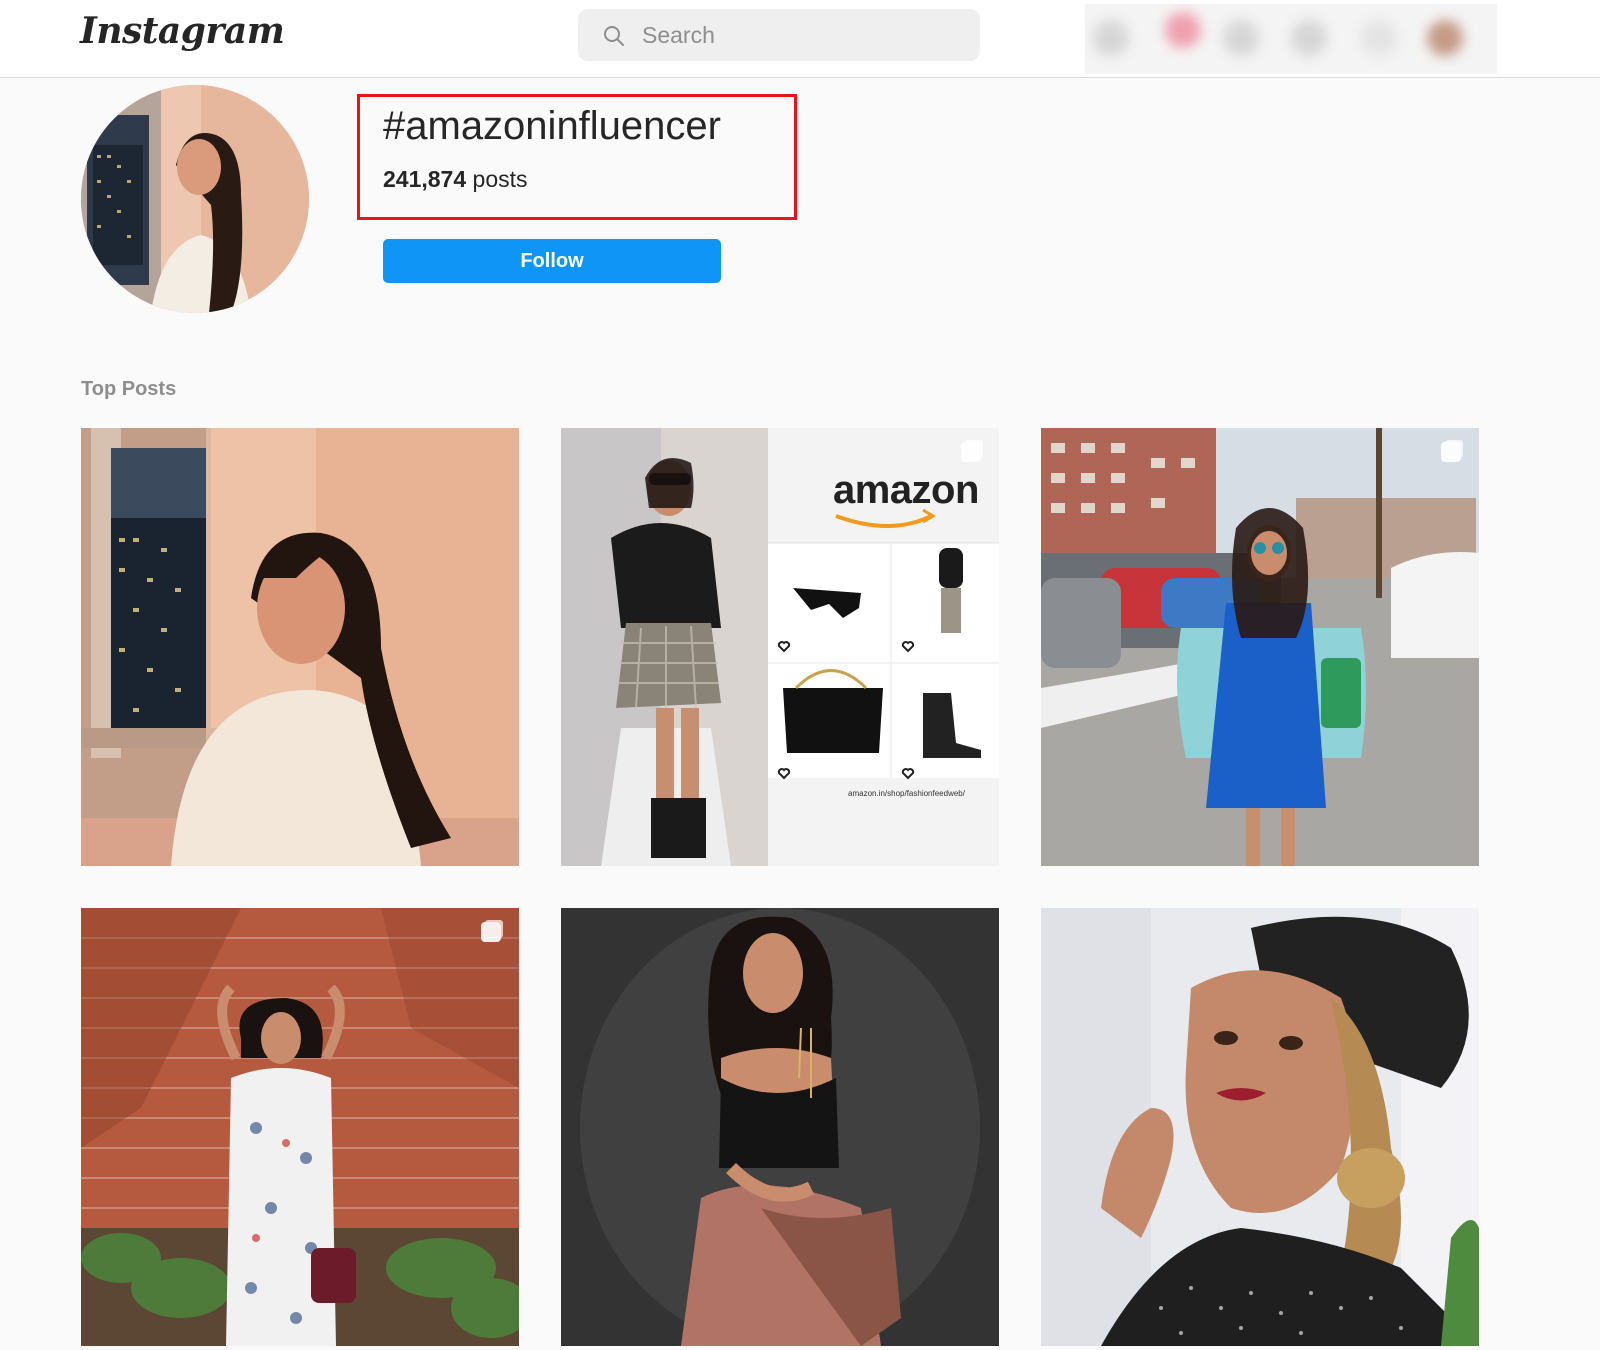 The width and height of the screenshot is (1600, 1350). I want to click on posts-count: 241,874 posts, so click(455, 179).